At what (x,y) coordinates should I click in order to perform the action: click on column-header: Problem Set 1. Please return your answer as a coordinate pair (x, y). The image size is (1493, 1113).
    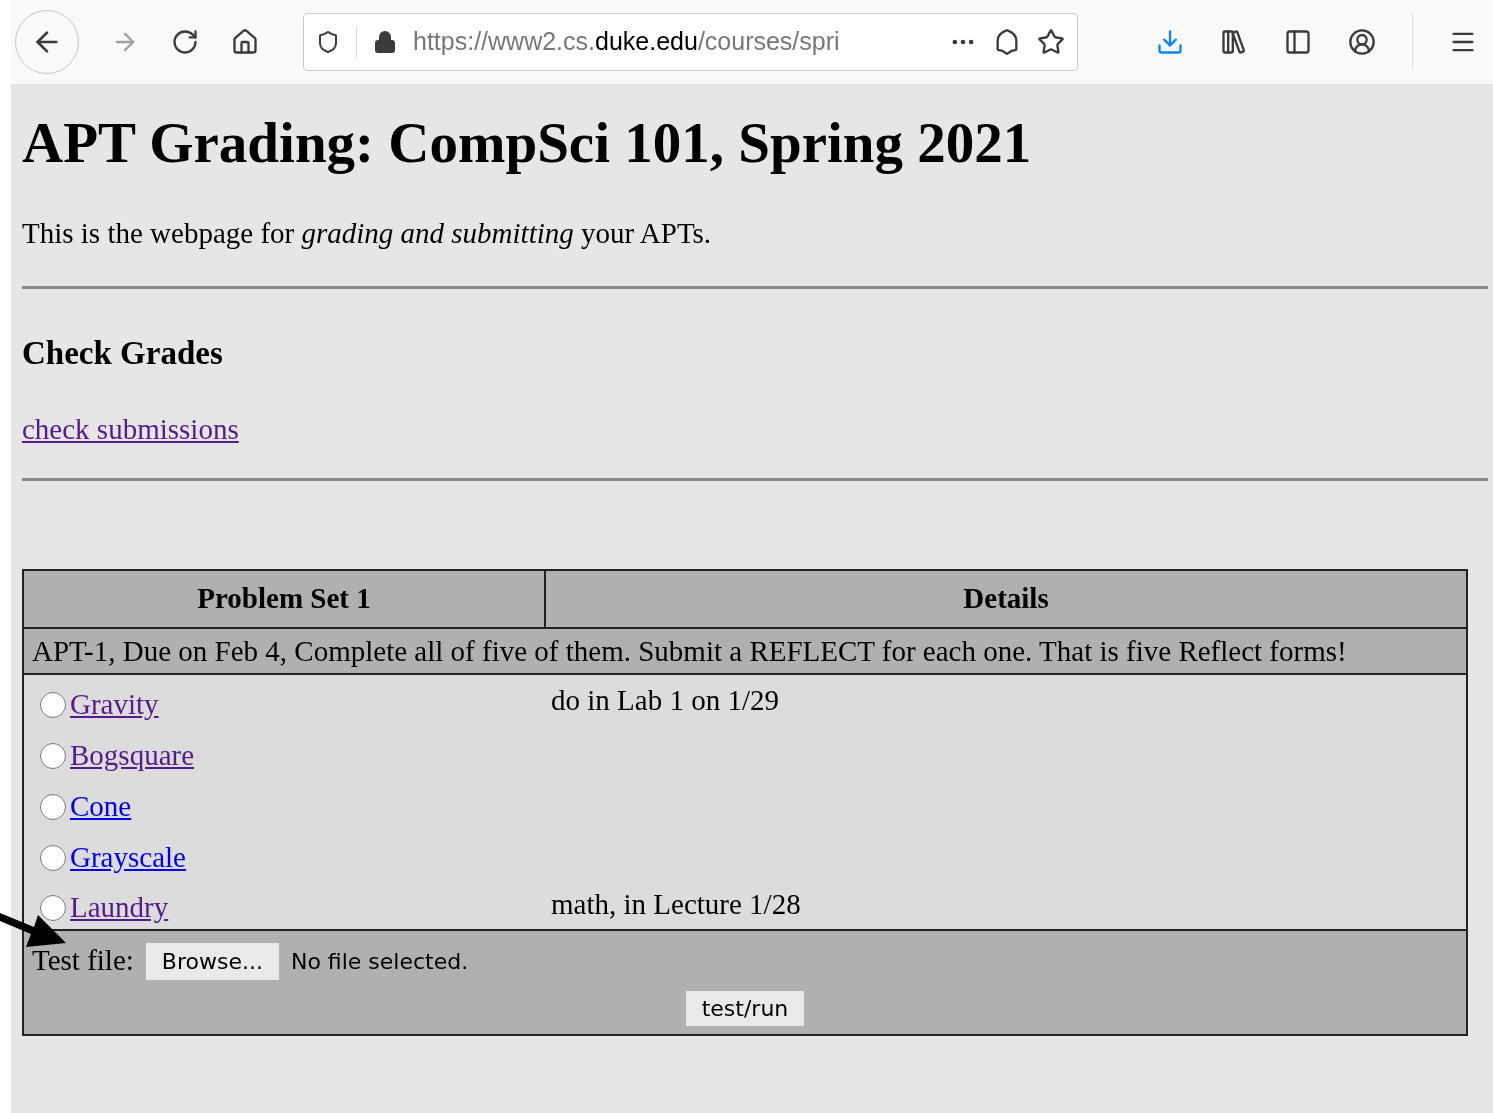
    Looking at the image, I should click on (284, 598).